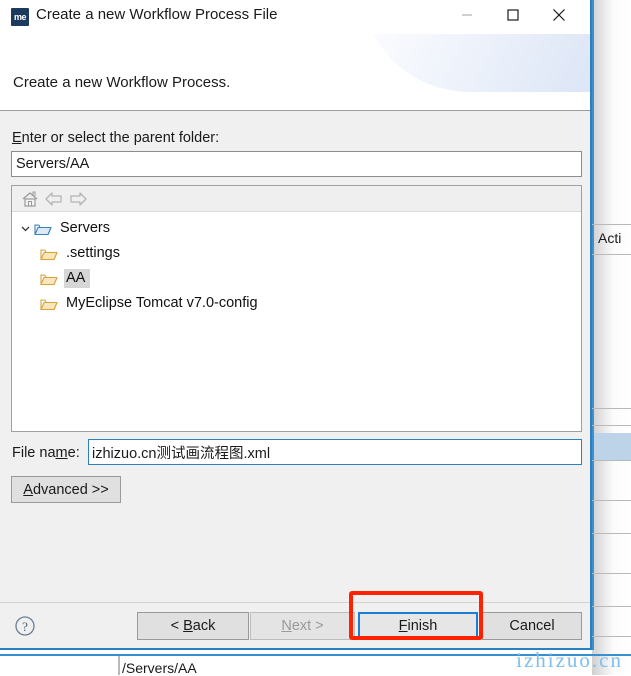  Describe the element at coordinates (593, 325) in the screenshot. I see `bg-panel-left-border` at that location.